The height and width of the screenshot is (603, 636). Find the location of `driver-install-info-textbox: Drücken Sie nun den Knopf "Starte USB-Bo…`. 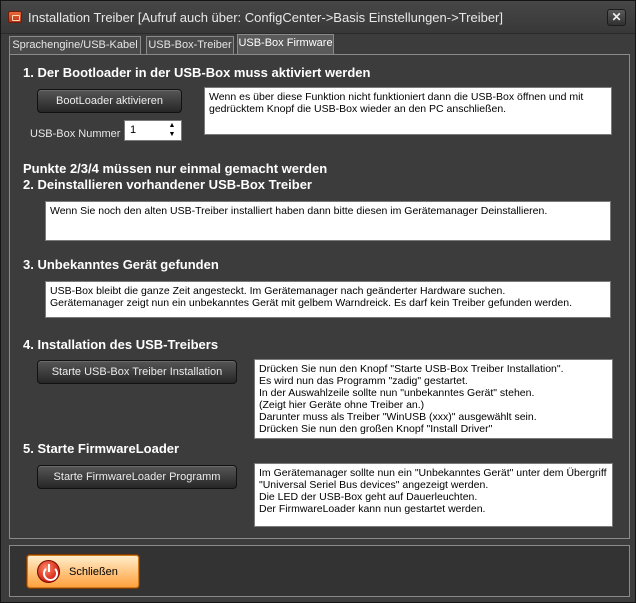

driver-install-info-textbox: Drücken Sie nun den Knopf "Starte USB-Bo… is located at coordinates (433, 399).